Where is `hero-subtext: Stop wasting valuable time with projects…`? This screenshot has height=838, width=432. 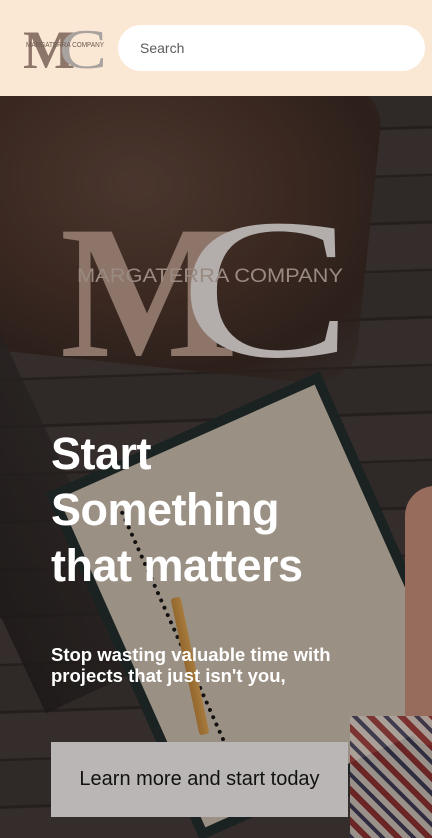 hero-subtext: Stop wasting valuable time with projects… is located at coordinates (191, 665).